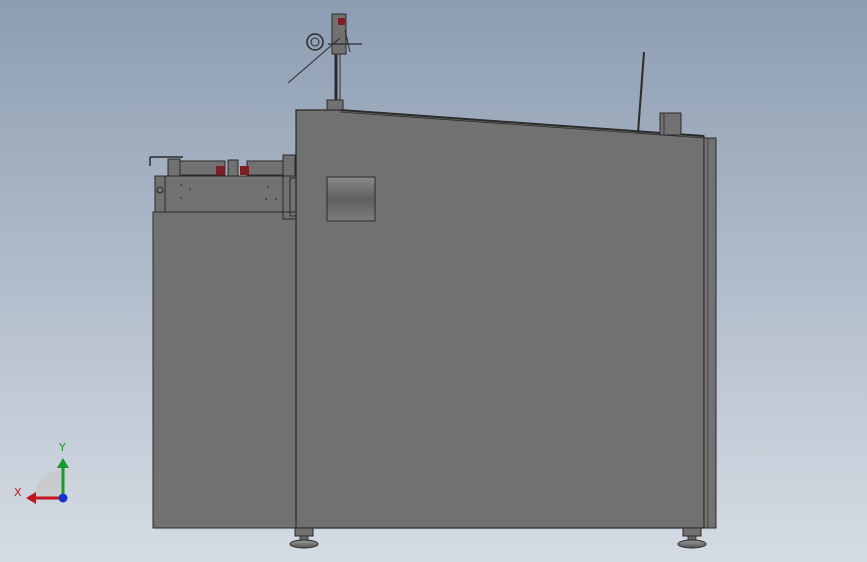 This screenshot has width=867, height=562. Describe the element at coordinates (47, 481) in the screenshot. I see `triad-graphic` at that location.